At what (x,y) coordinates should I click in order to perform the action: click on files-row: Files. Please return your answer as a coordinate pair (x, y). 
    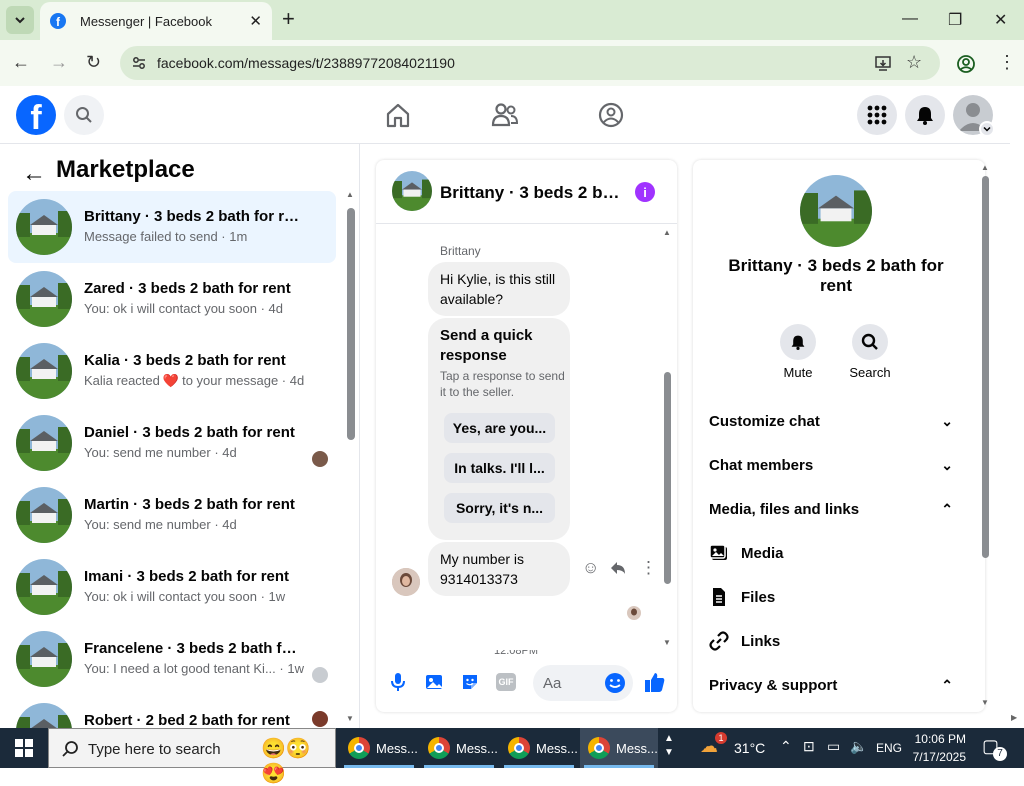
    Looking at the image, I should click on (742, 597).